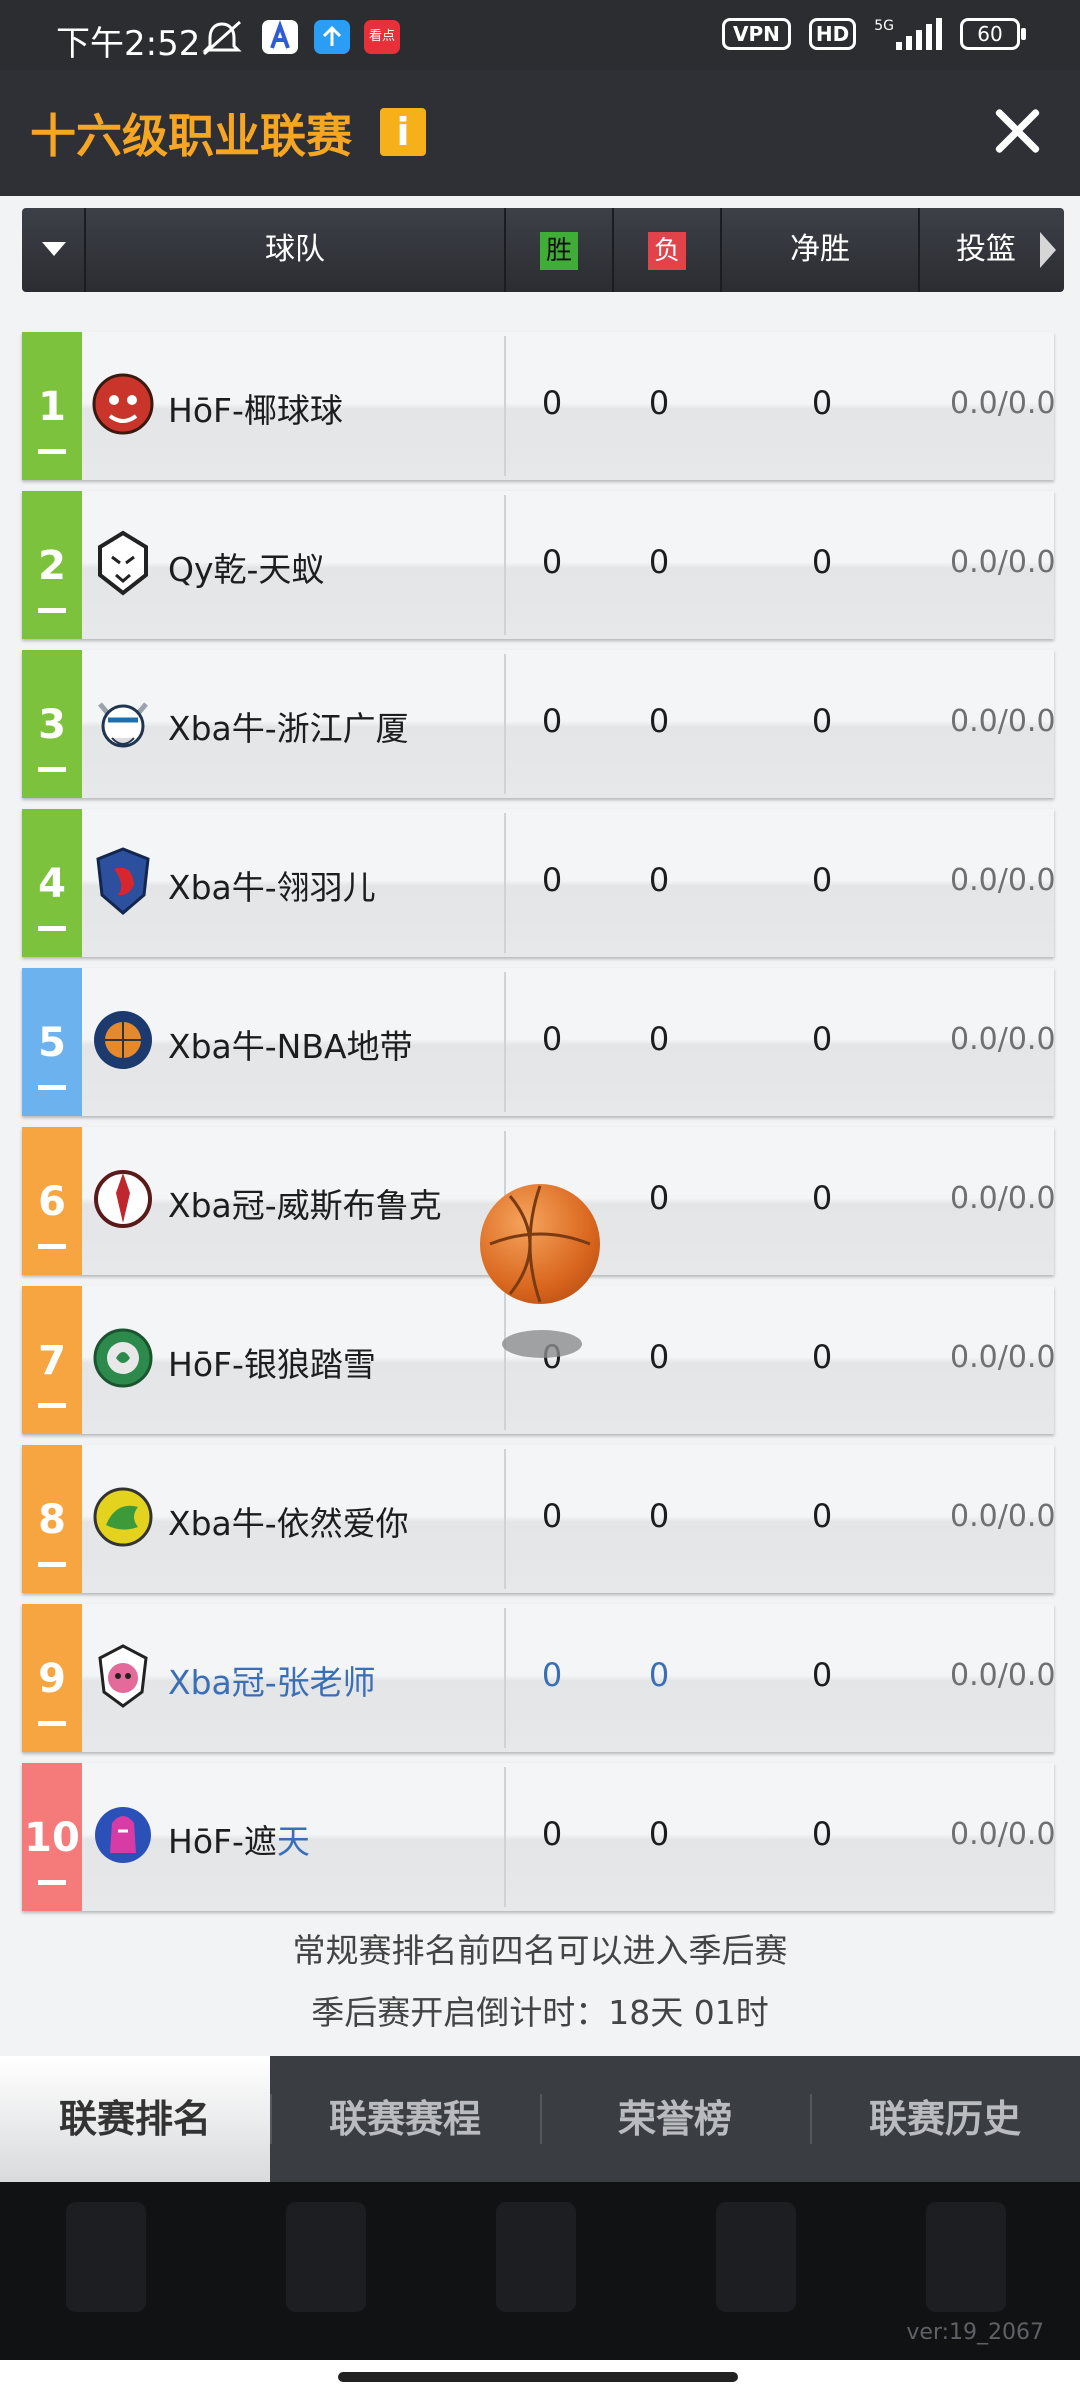 The height and width of the screenshot is (2400, 1080). What do you see at coordinates (560, 250) in the screenshot?
I see `header-wins: 胜` at bounding box center [560, 250].